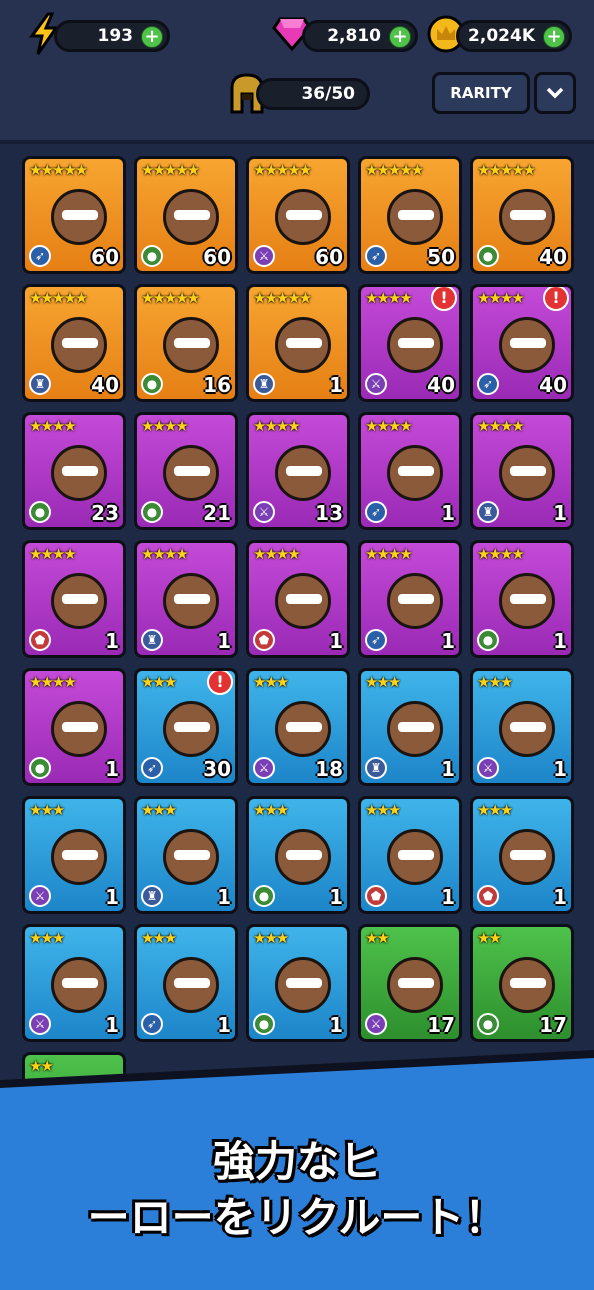 Image resolution: width=594 pixels, height=1290 pixels. I want to click on hero-card: ★★★ ➶ 1, so click(186, 983).